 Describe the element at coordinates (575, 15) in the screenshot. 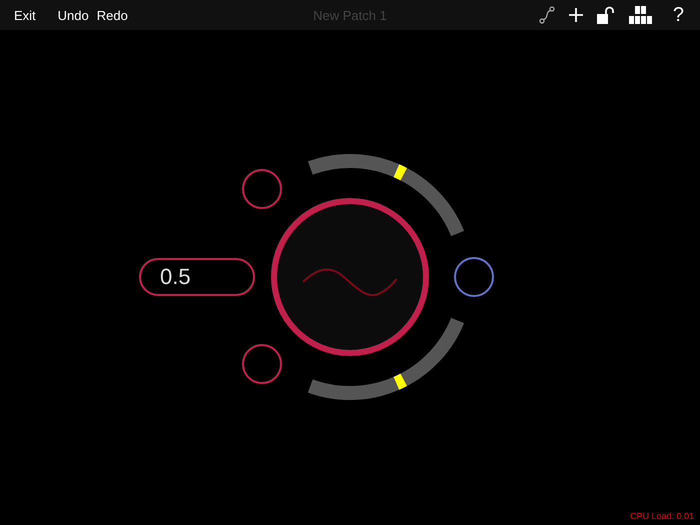

I see `add-icon` at that location.